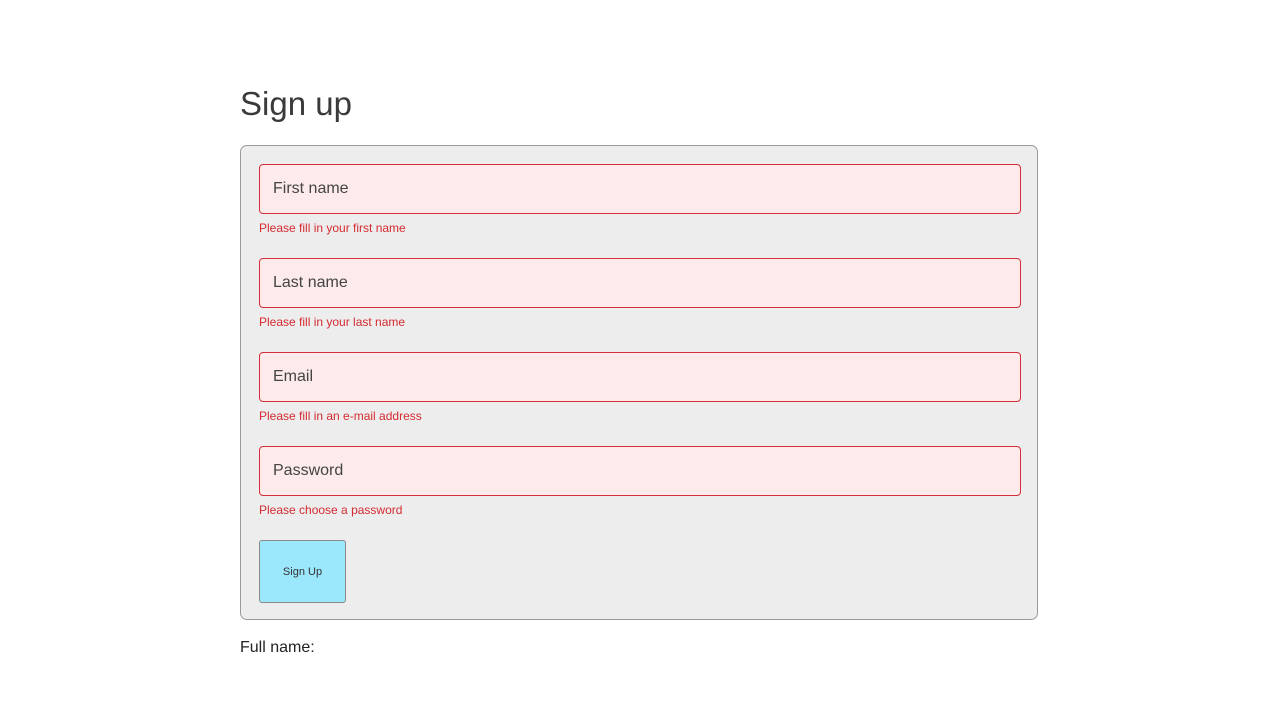 Image resolution: width=1280 pixels, height=720 pixels. I want to click on first-name-error: Please fill in your first name, so click(332, 228).